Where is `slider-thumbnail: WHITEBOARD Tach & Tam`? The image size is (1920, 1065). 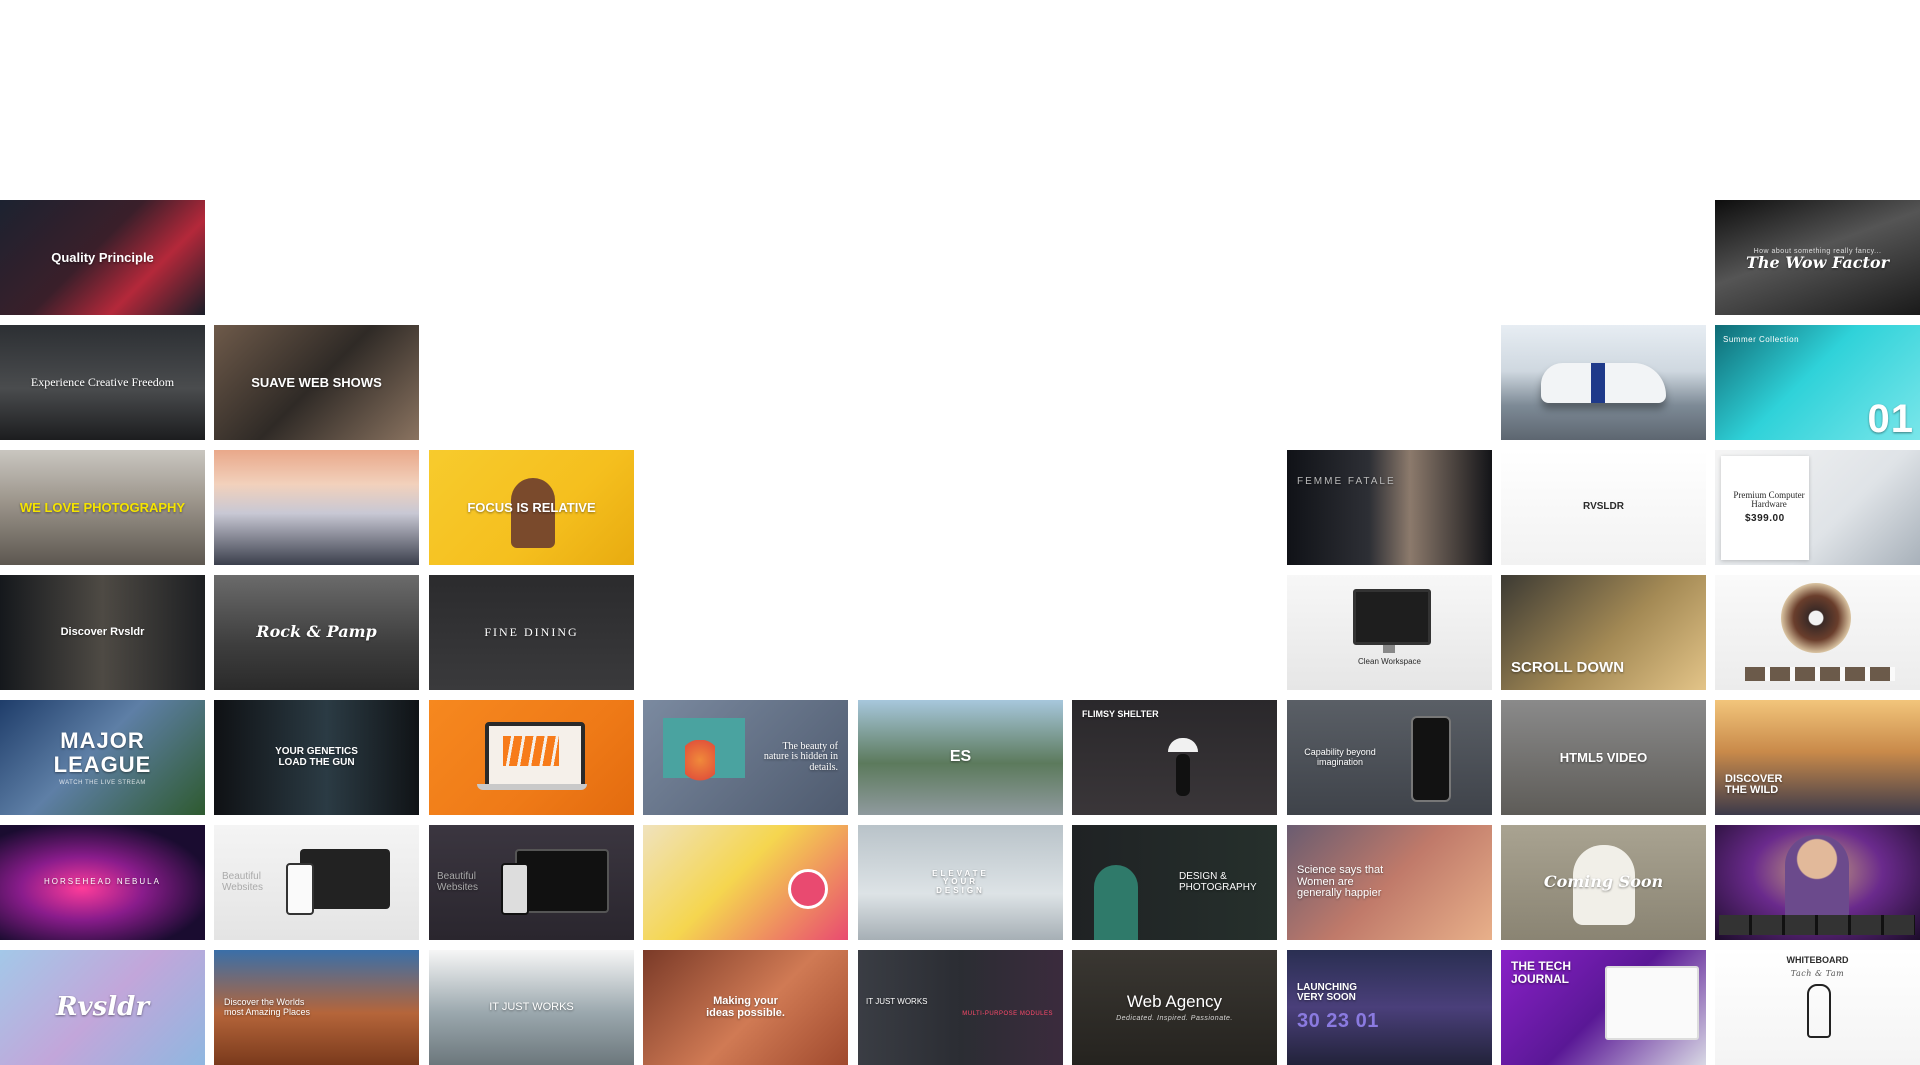
slider-thumbnail: WHITEBOARD Tach & Tam is located at coordinates (1817, 1007).